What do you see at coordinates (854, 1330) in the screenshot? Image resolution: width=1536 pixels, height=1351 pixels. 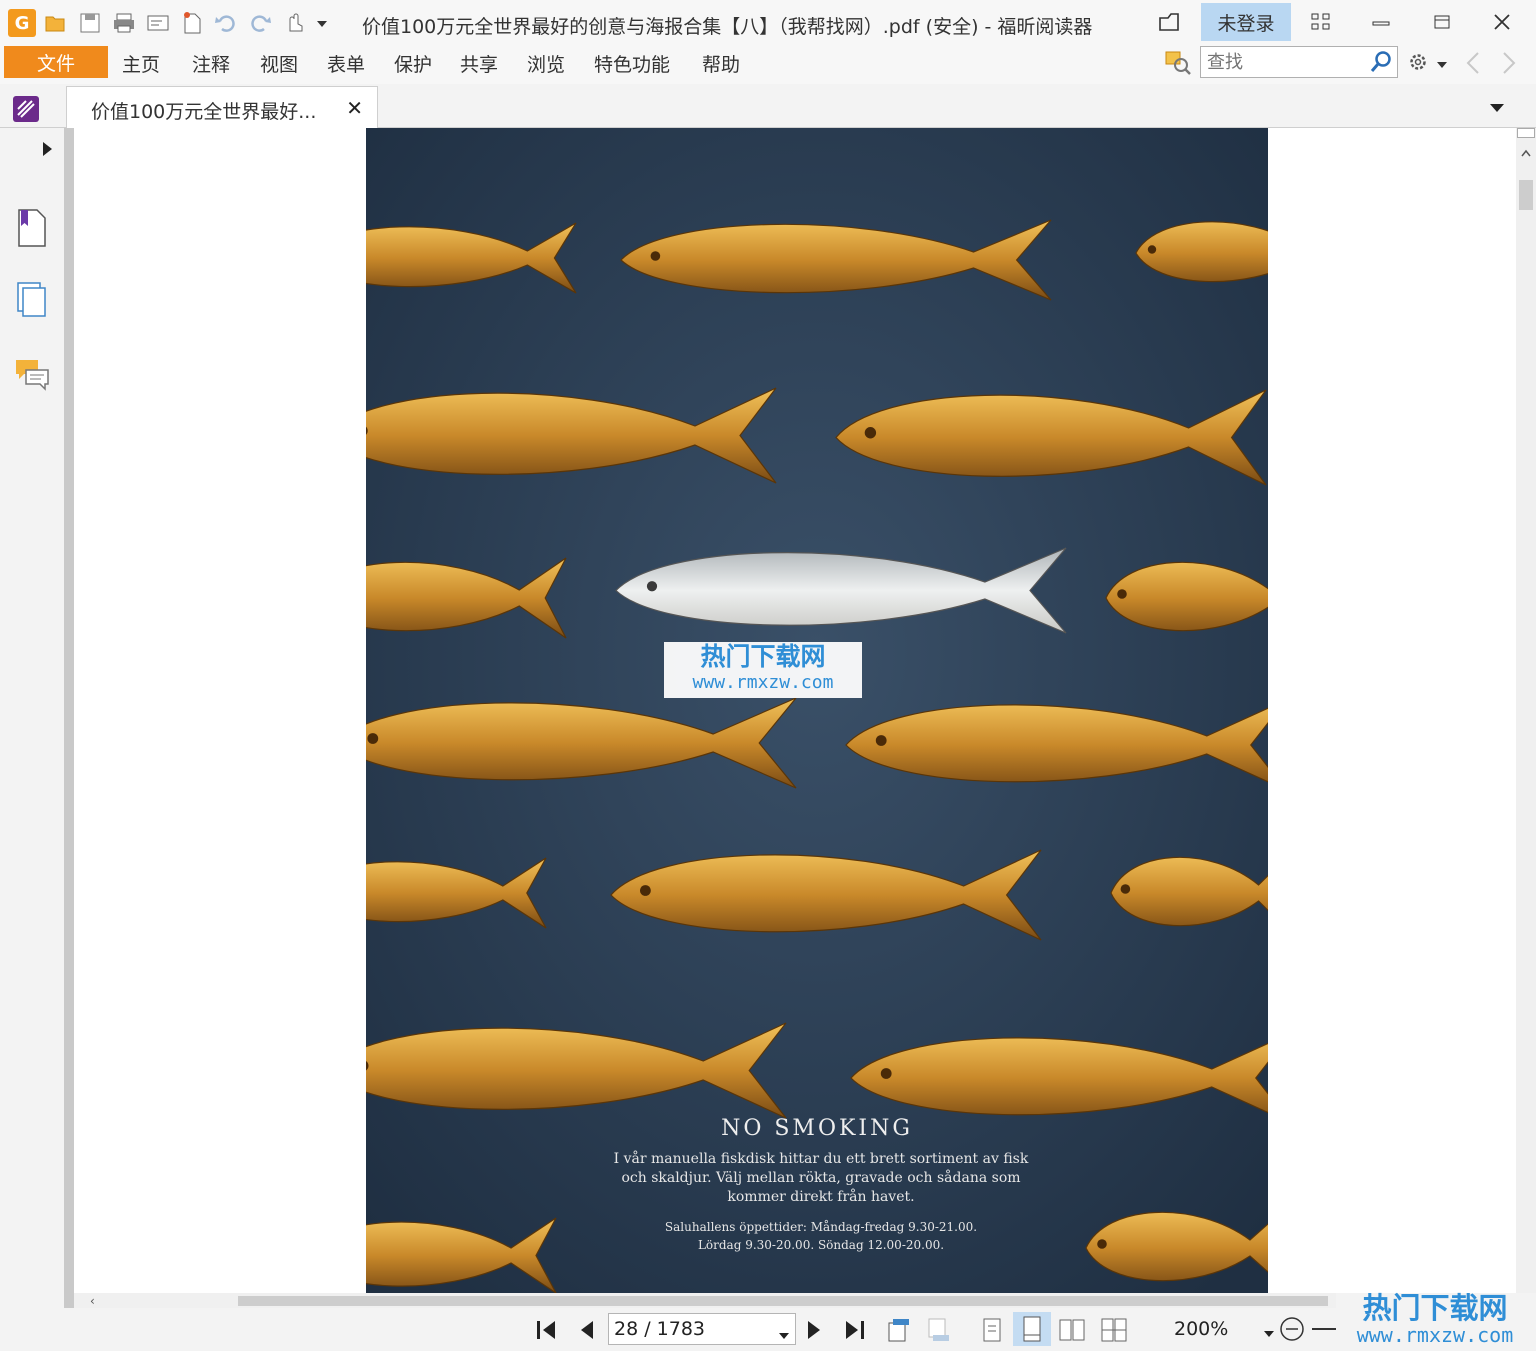 I see `last-page-icon` at bounding box center [854, 1330].